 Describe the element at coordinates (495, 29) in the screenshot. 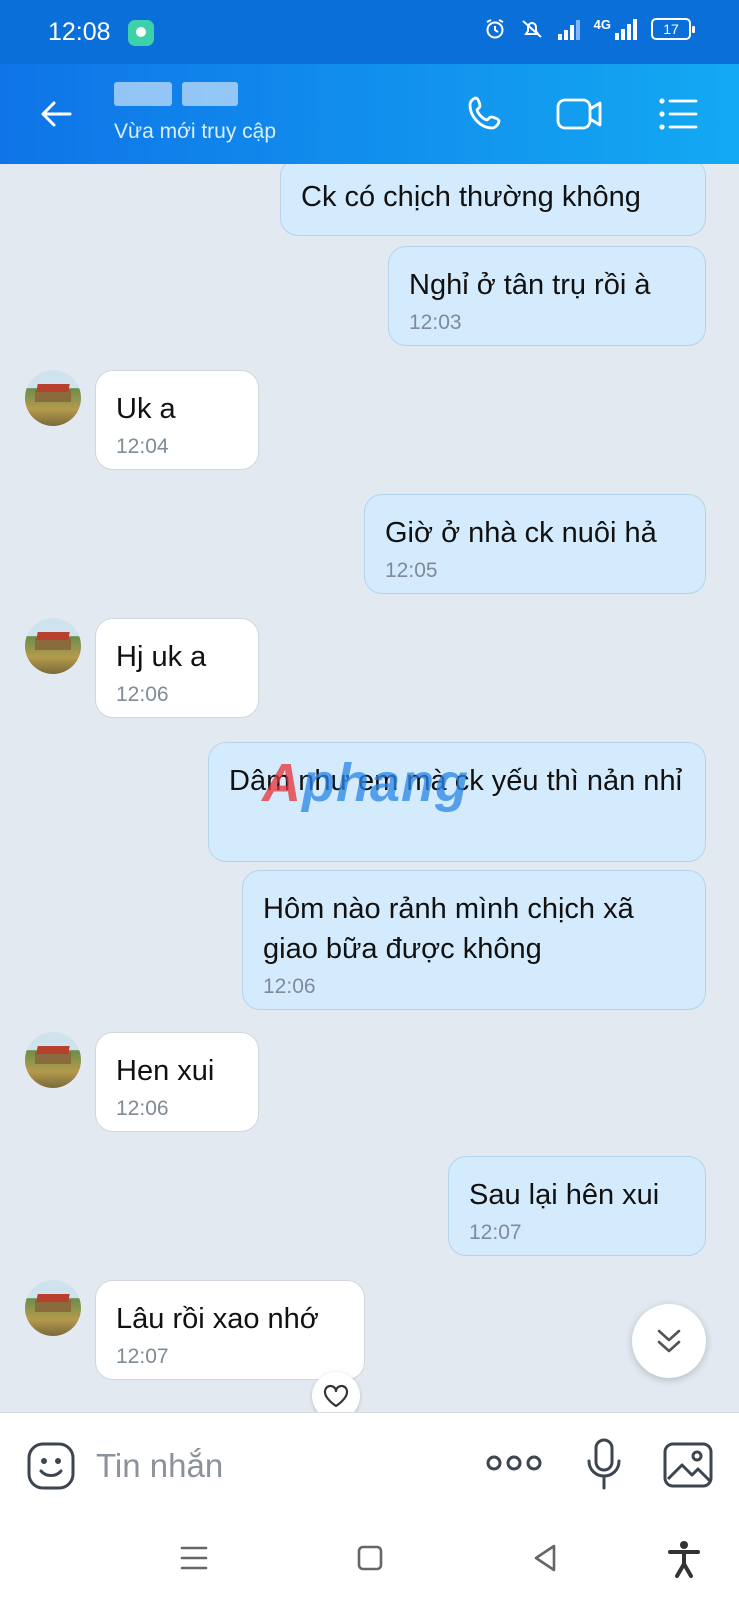

I see `alarm-icon` at that location.